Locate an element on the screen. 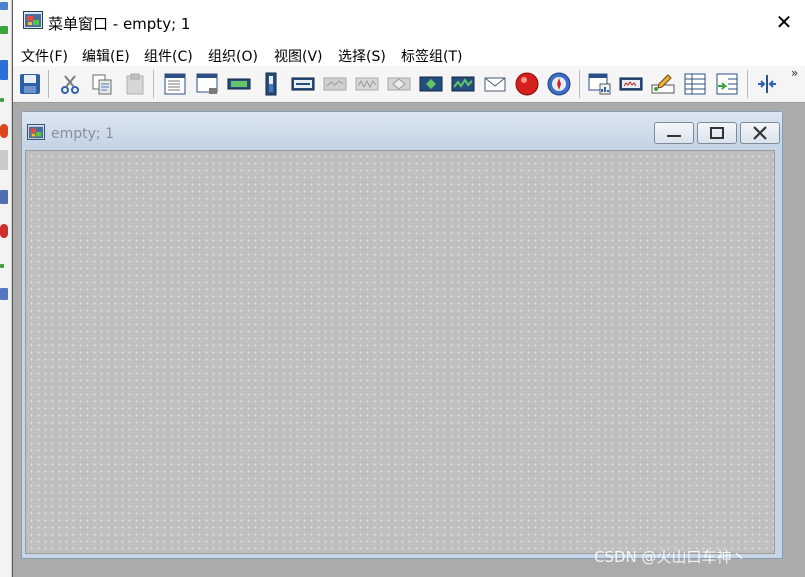 This screenshot has height=577, width=805. cross-display-icon is located at coordinates (431, 84).